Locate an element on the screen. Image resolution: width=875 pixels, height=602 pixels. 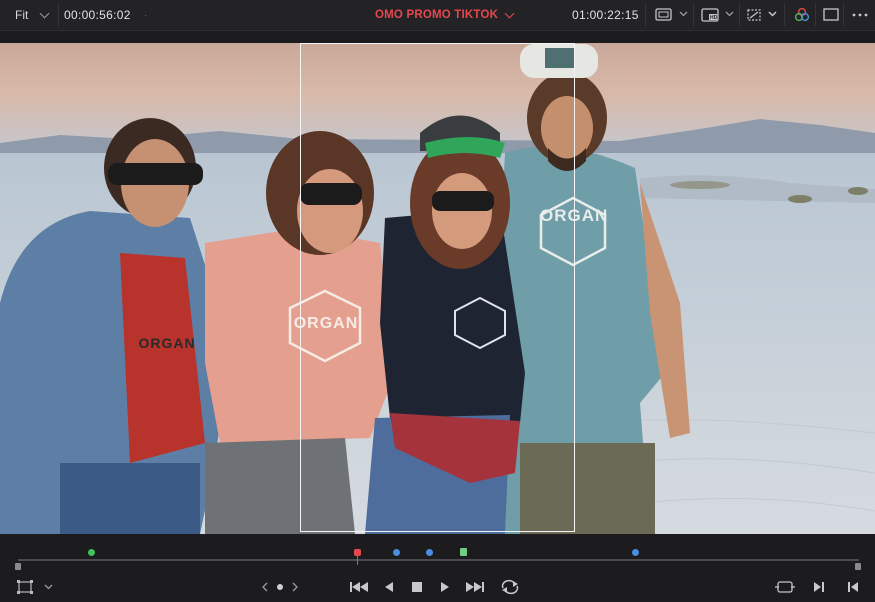
timeline-title: OMO PROMO TIKTOK is located at coordinates (437, 15).